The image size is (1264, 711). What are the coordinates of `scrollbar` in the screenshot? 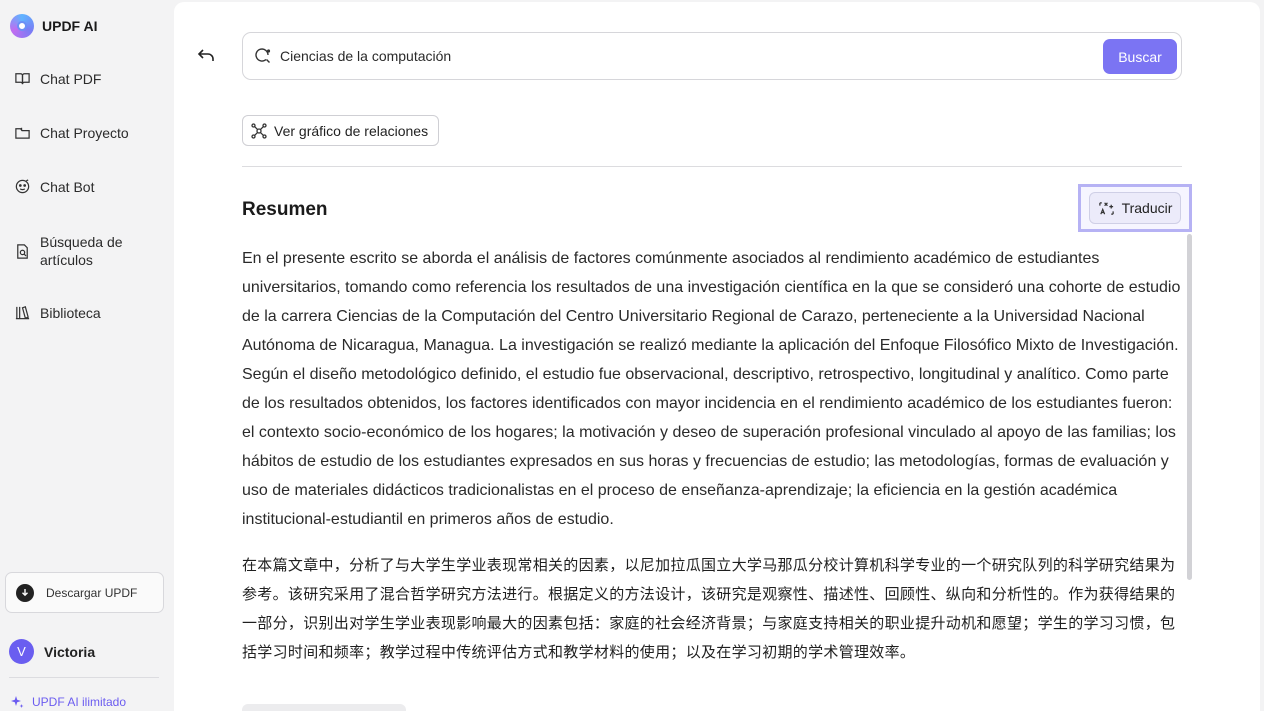 It's located at (1189, 407).